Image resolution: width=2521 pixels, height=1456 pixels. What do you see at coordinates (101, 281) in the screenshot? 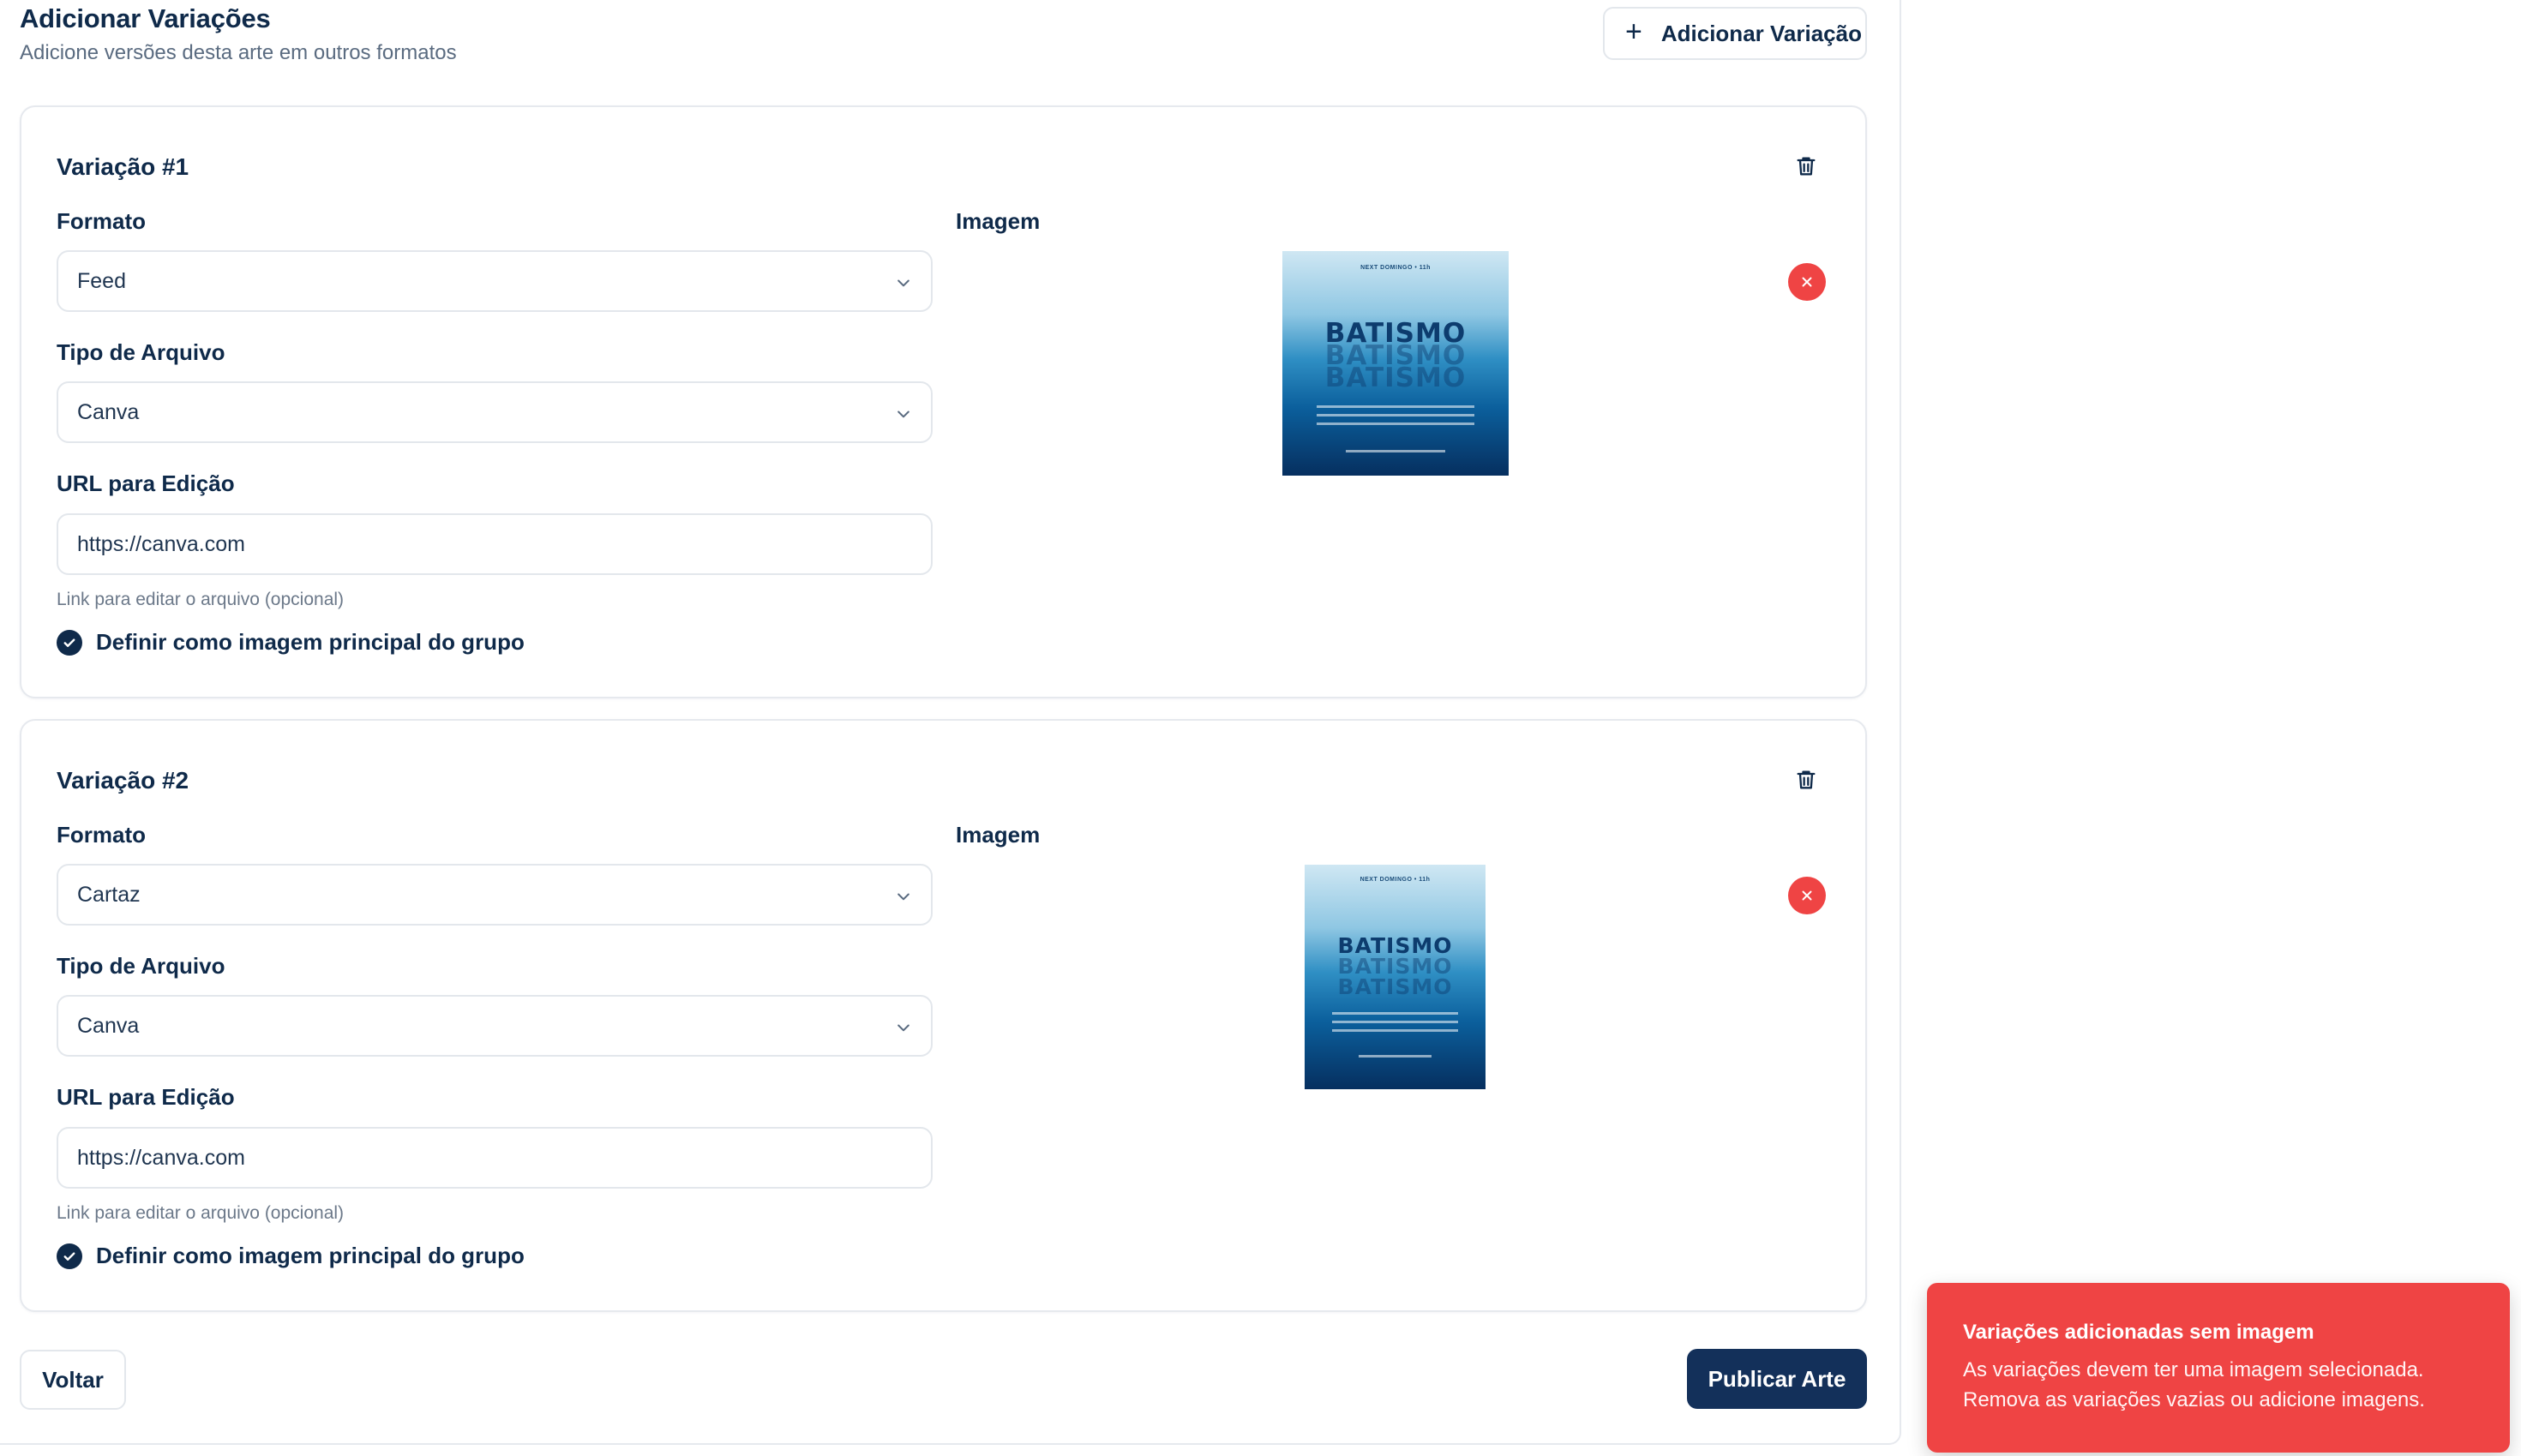
I see `format-value: Feed` at bounding box center [101, 281].